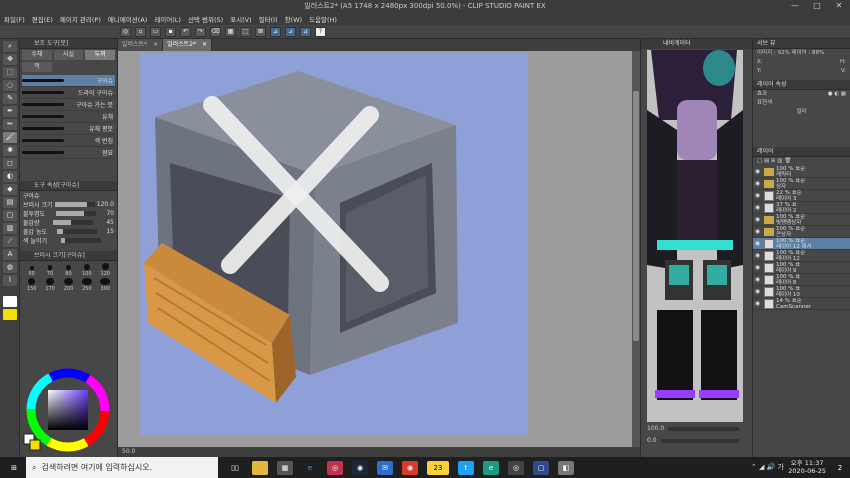 The image size is (850, 478). What do you see at coordinates (68, 270) in the screenshot?
I see `brush-size-option: 80` at bounding box center [68, 270].